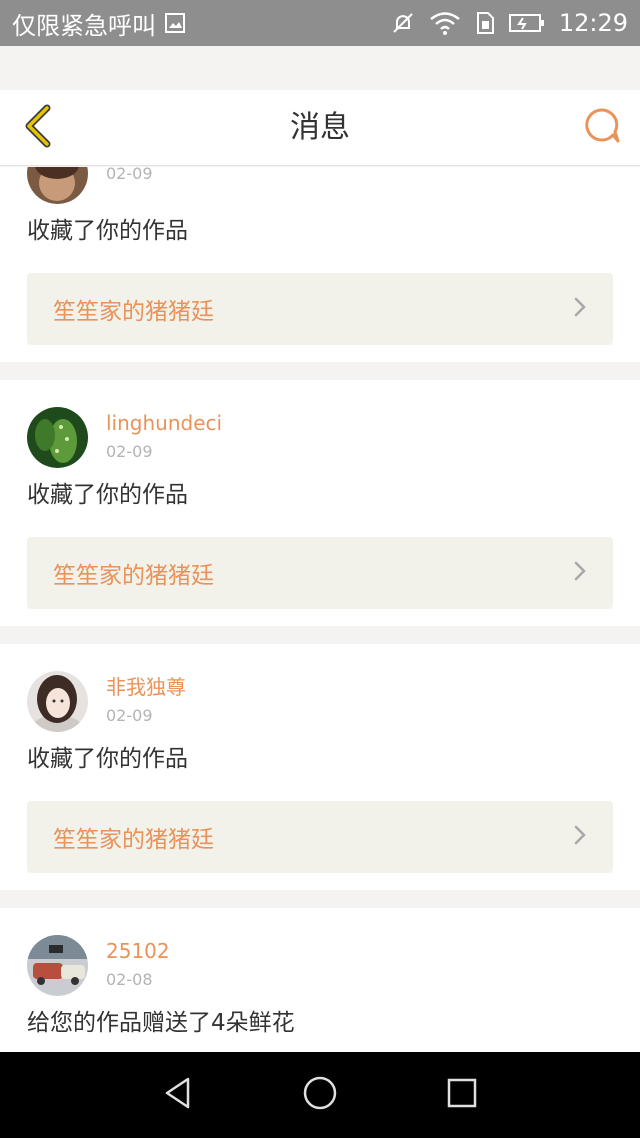 This screenshot has height=1138, width=640. Describe the element at coordinates (138, 951) in the screenshot. I see `username: 25102` at that location.